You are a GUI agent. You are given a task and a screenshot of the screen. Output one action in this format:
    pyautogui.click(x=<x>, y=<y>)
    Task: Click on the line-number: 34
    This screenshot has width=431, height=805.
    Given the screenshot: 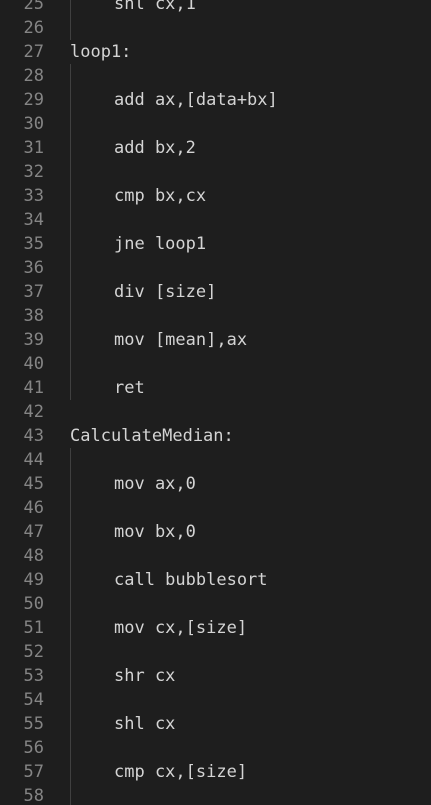 What is the action you would take?
    pyautogui.click(x=33, y=220)
    